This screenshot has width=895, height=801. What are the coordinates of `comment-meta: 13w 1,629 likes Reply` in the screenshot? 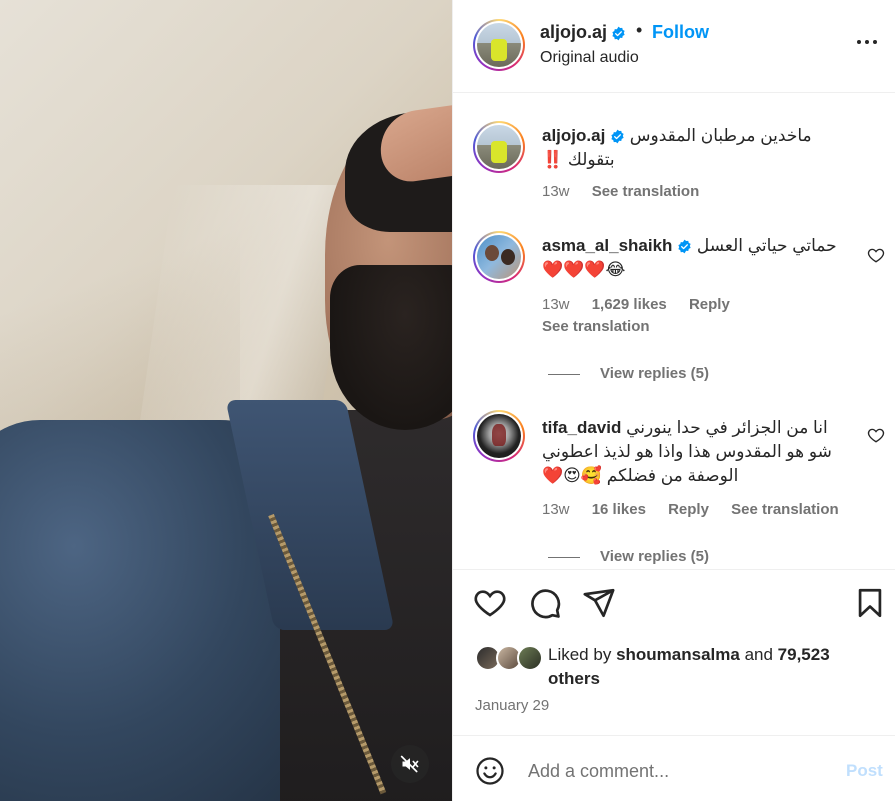 It's located at (645, 304).